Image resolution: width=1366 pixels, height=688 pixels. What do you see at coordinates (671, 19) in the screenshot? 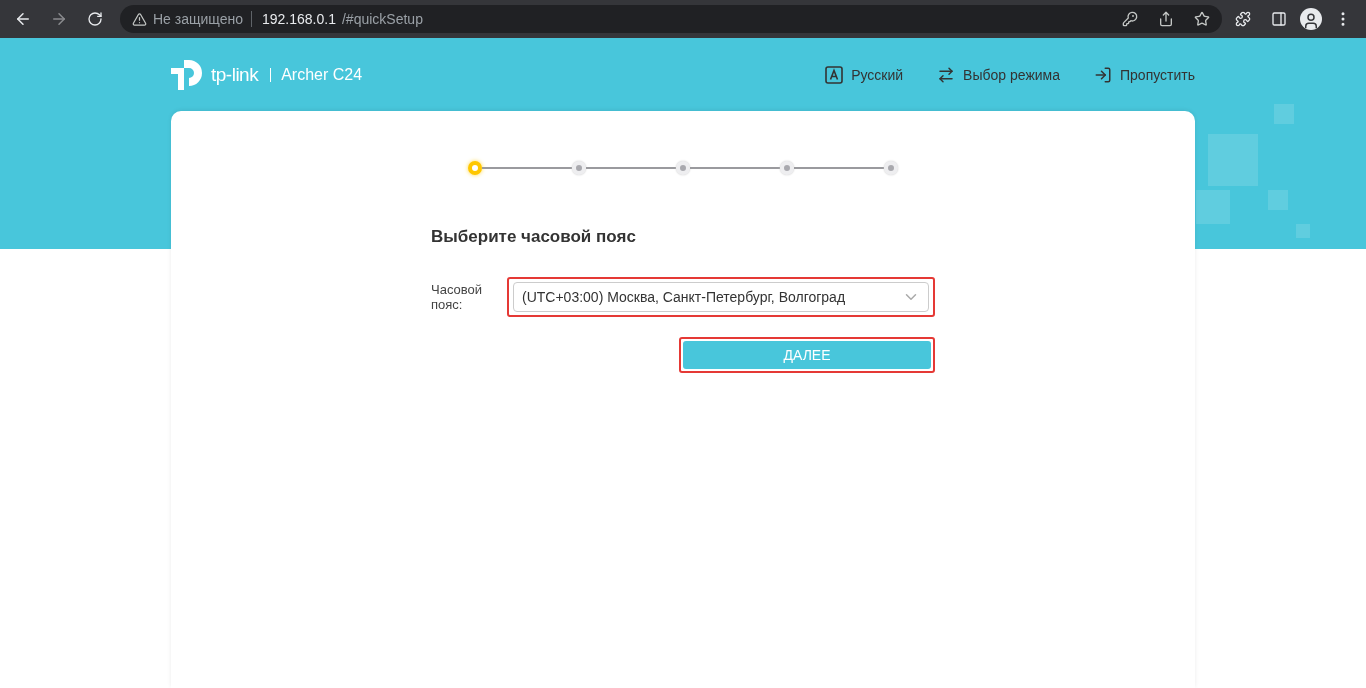
I see `address-bar: Не защищено 192.168.0.1 /#quickSetup` at bounding box center [671, 19].